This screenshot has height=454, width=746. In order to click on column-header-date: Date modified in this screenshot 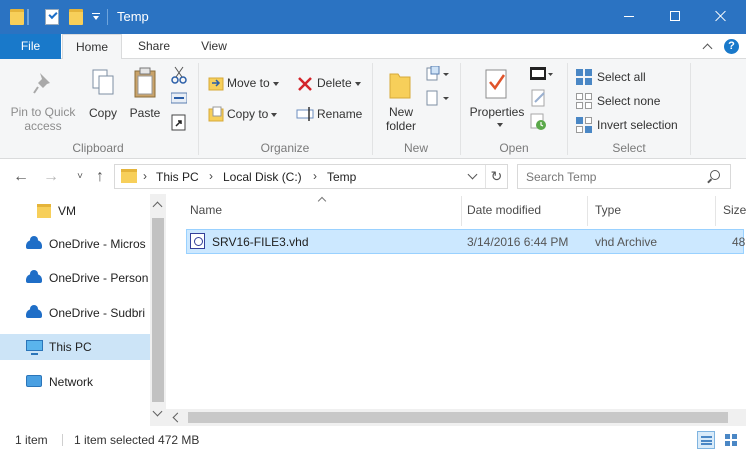, I will do `click(504, 210)`.